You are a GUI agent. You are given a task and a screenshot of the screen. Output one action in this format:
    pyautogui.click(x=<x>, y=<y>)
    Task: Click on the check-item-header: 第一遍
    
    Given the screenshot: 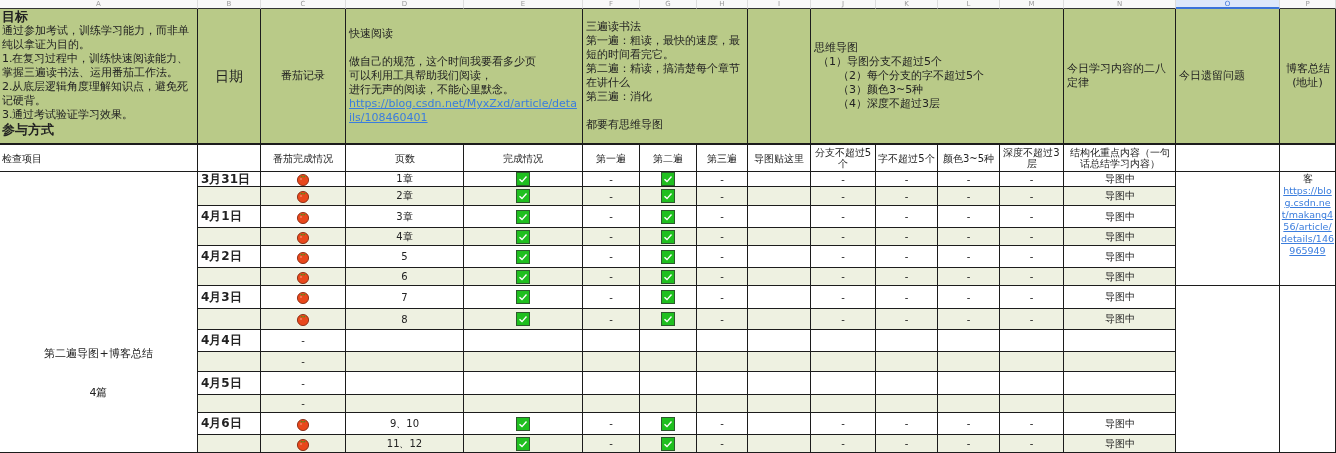 What is the action you would take?
    pyautogui.click(x=611, y=158)
    